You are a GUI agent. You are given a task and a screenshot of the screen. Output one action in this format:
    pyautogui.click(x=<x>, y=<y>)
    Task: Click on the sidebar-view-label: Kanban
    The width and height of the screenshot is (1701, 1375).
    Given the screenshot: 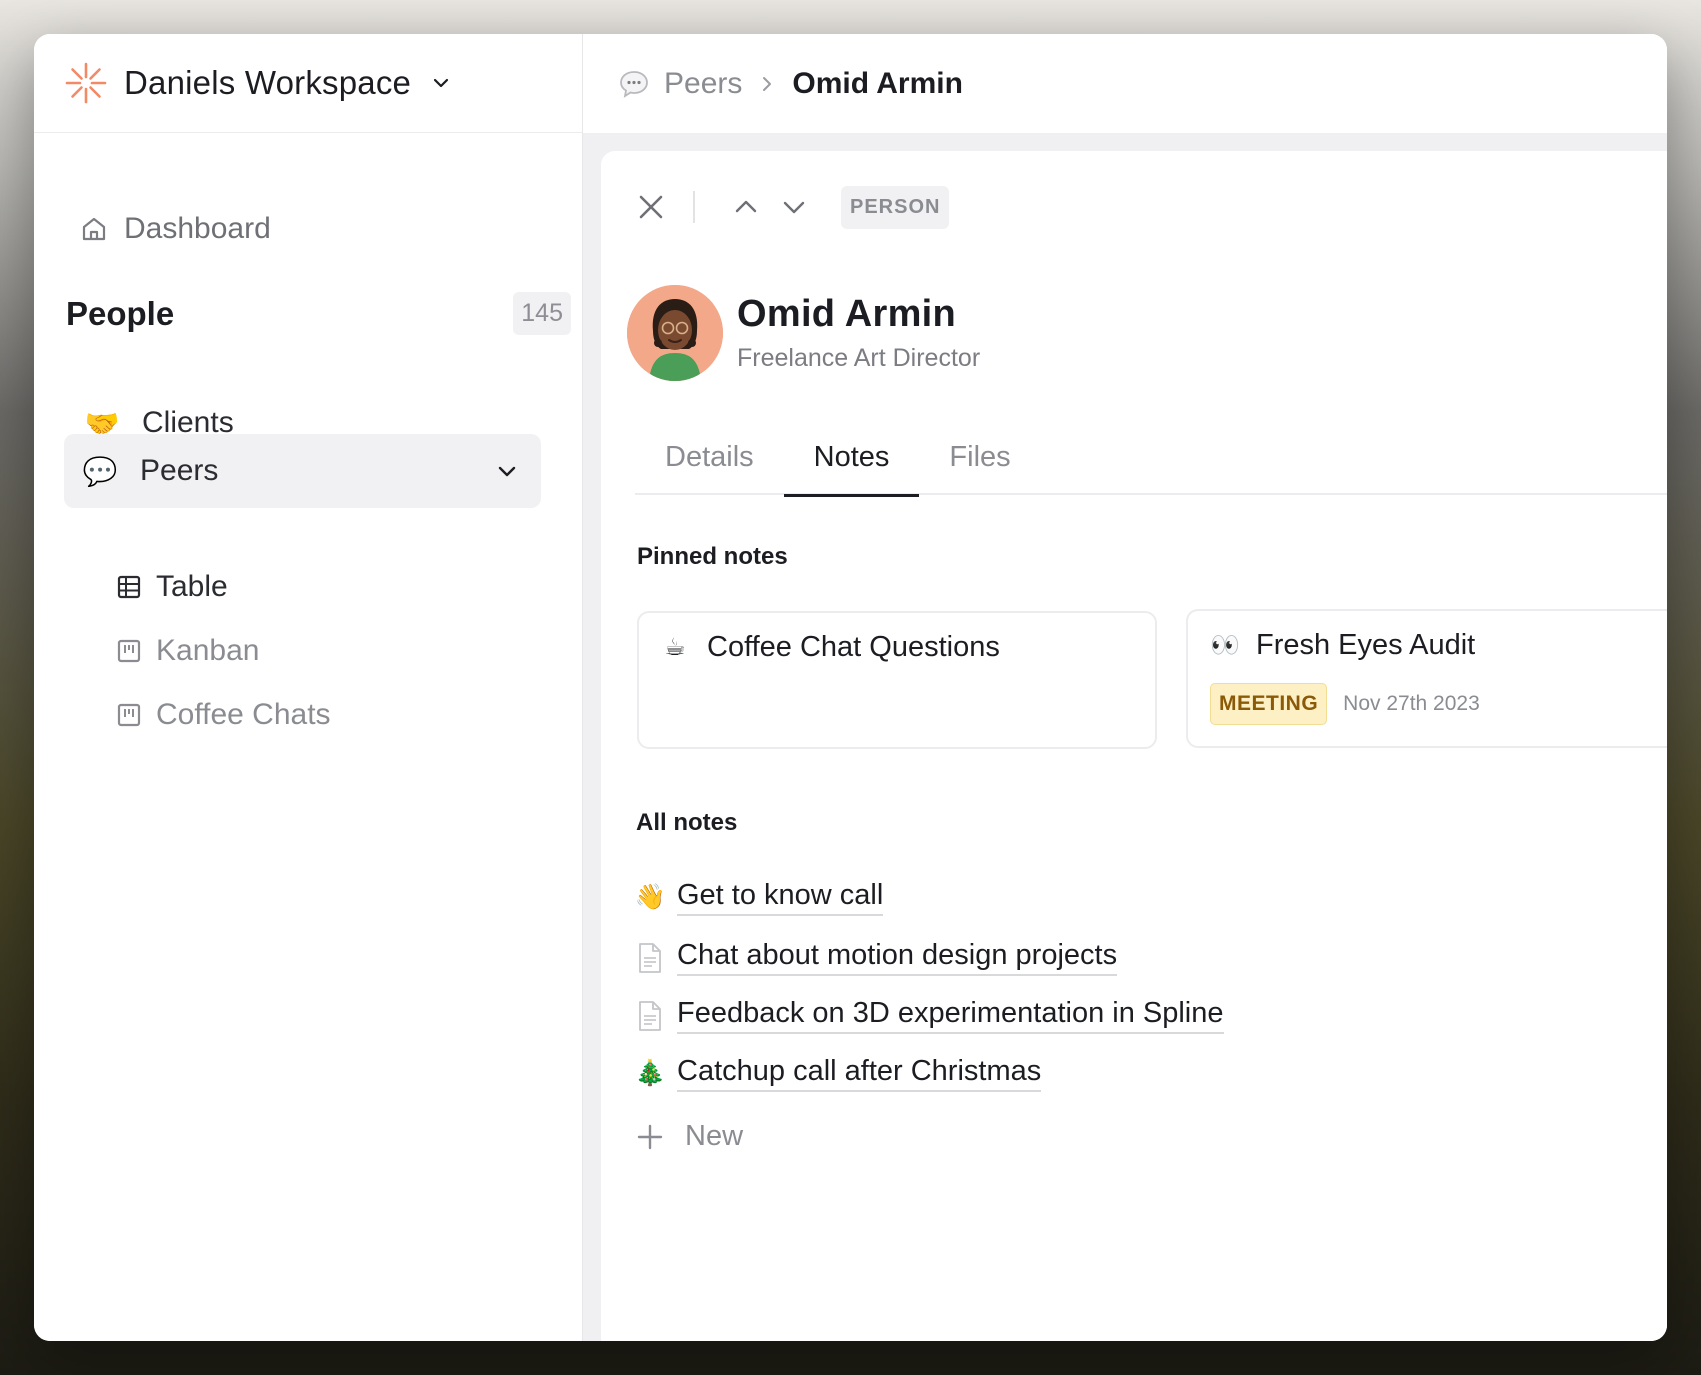 What is the action you would take?
    pyautogui.click(x=208, y=650)
    